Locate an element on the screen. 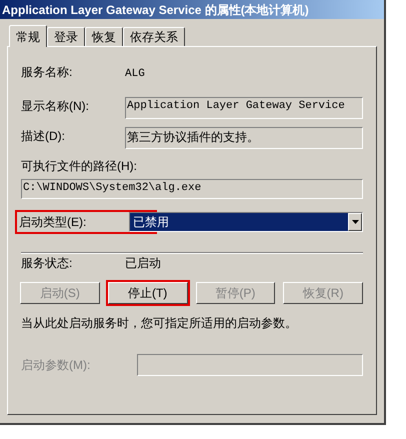  field-label: 描述(D): is located at coordinates (43, 135).